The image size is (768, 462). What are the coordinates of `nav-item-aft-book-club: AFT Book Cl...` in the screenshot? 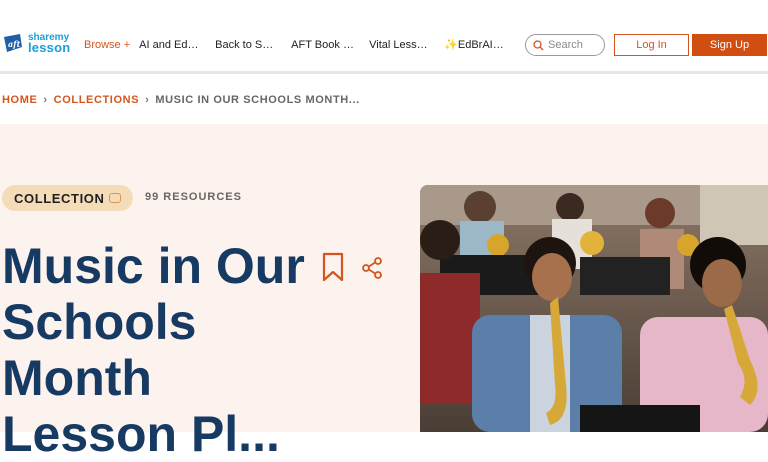 It's located at (323, 45).